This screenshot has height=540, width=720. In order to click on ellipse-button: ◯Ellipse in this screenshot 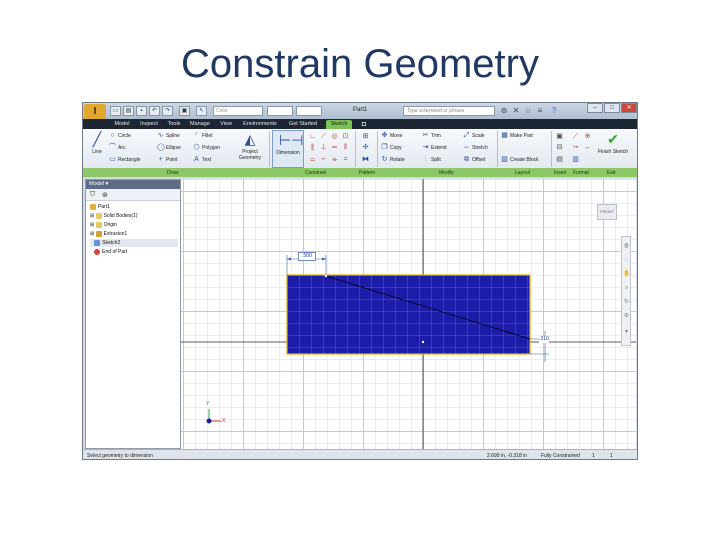, I will do `click(169, 148)`.